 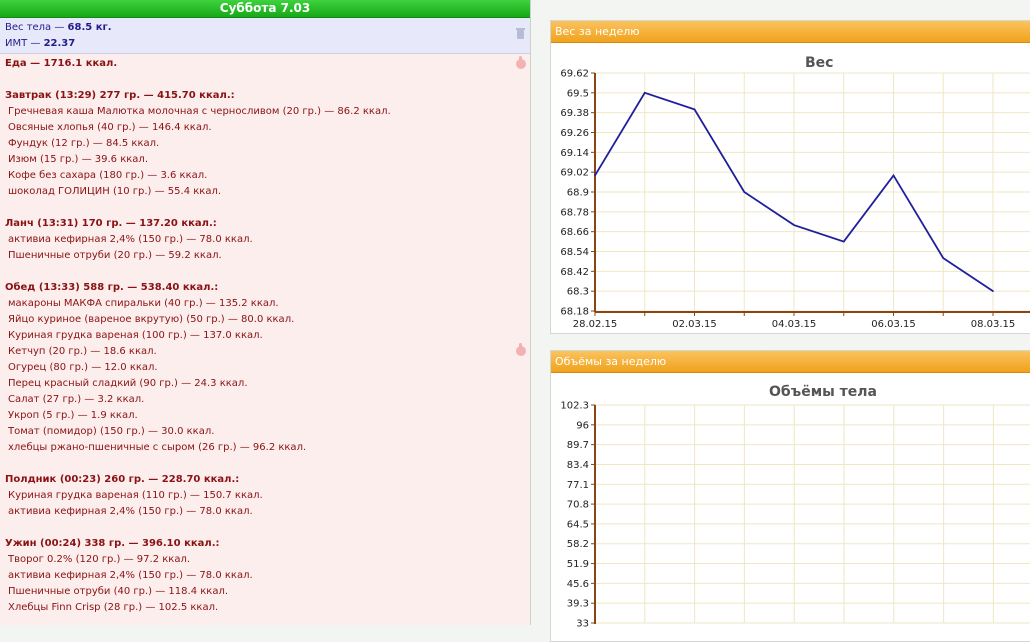 What do you see at coordinates (574, 252) in the screenshot?
I see `y-tick-label: 68.54` at bounding box center [574, 252].